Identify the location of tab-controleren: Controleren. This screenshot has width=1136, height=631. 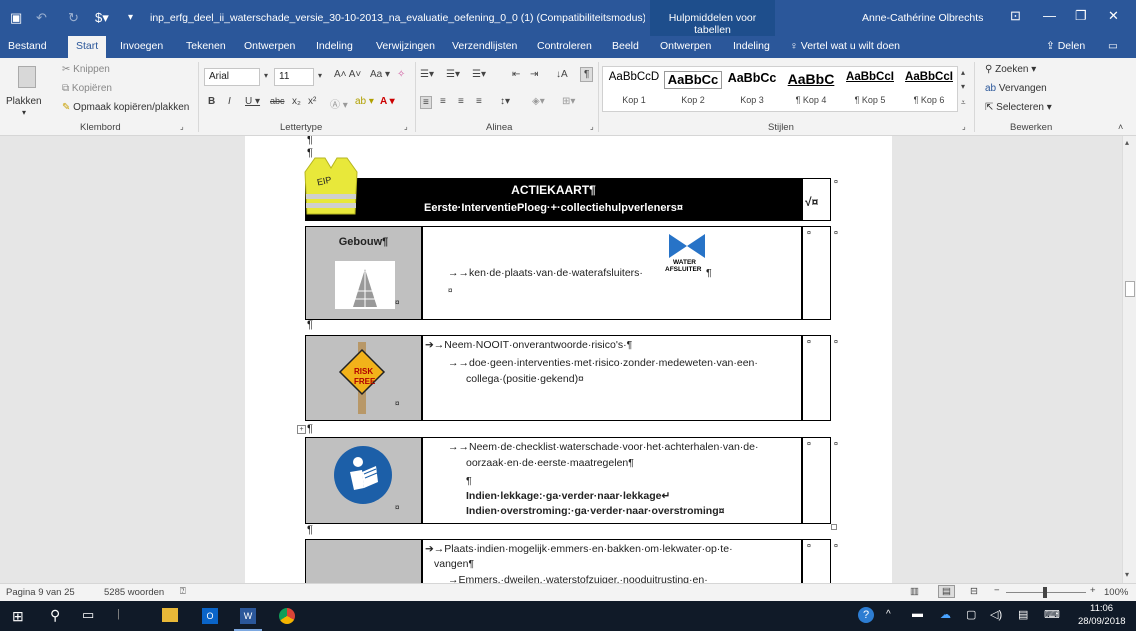
(564, 46).